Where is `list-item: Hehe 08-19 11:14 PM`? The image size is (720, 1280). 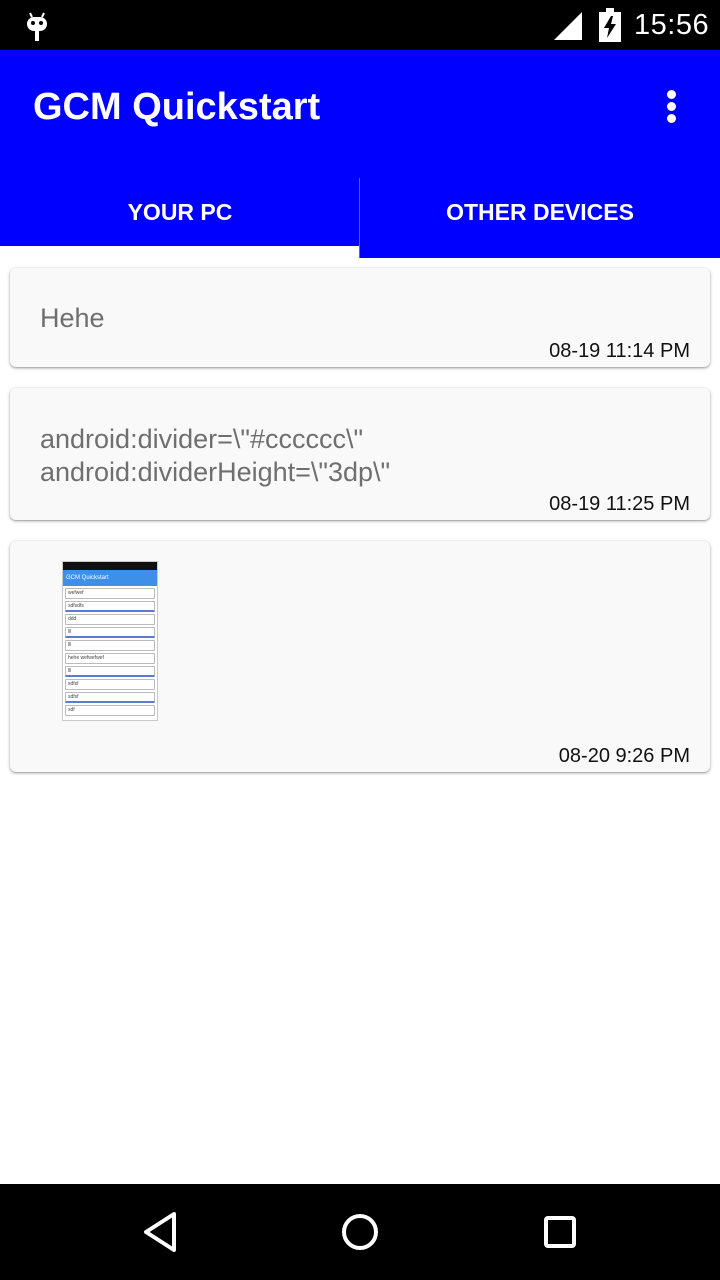
list-item: Hehe 08-19 11:14 PM is located at coordinates (360, 317).